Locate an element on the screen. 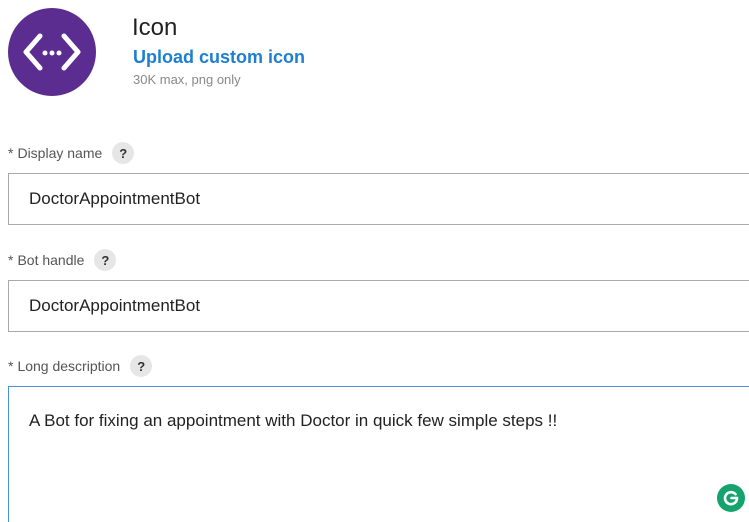  display-name-label: * Display name ? is located at coordinates (71, 153).